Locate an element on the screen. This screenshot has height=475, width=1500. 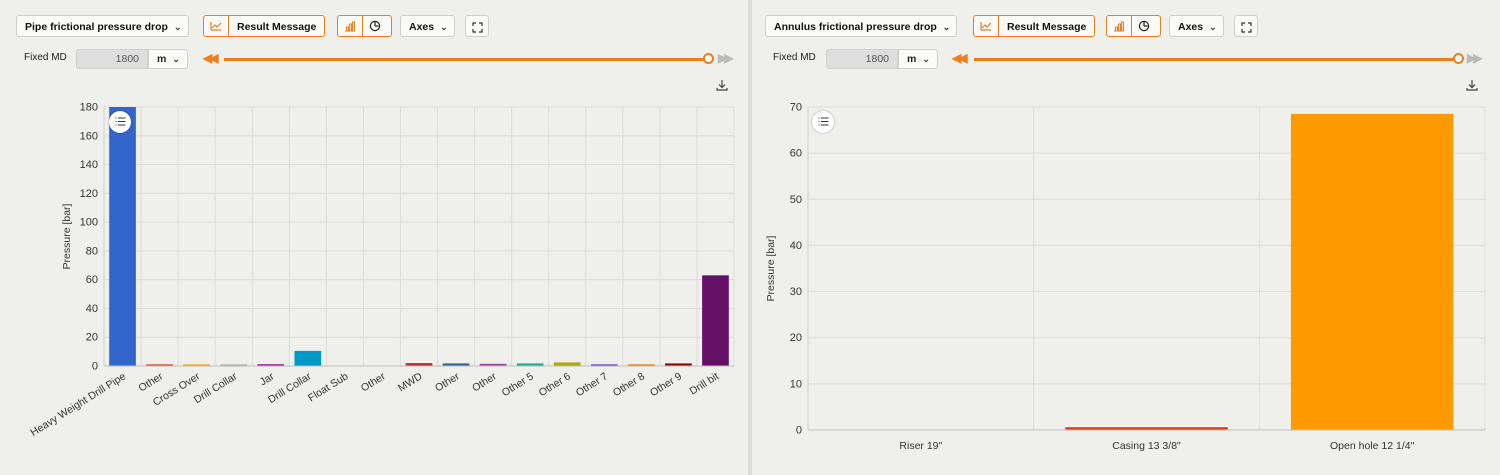
x-tick-label: Jar is located at coordinates (267, 379).